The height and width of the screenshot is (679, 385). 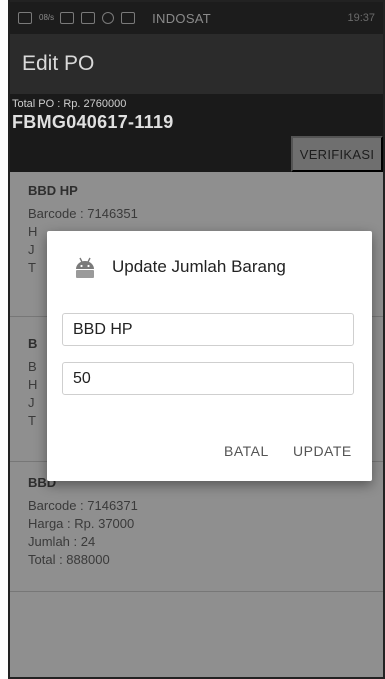 I want to click on item-barcode: Barcode : 7146371, so click(x=83, y=505).